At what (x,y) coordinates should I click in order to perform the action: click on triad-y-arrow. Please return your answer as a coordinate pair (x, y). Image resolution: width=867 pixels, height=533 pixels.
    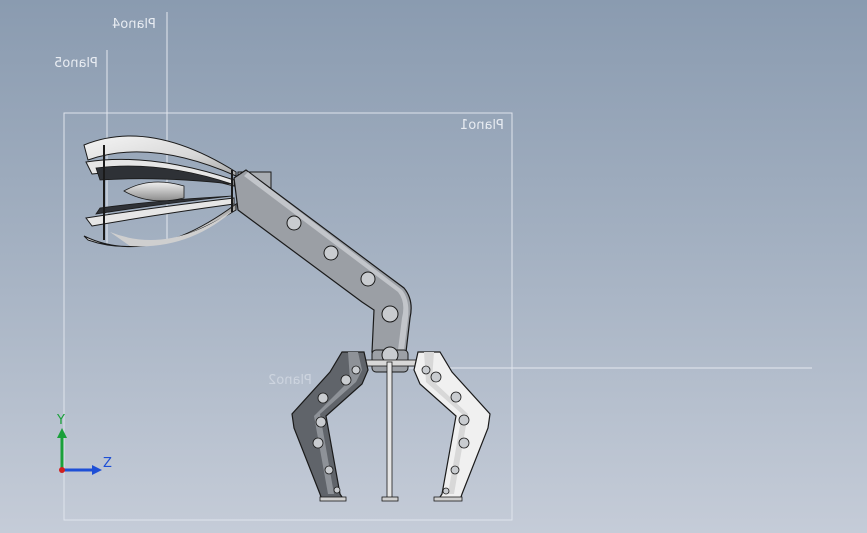
    Looking at the image, I should click on (62, 433).